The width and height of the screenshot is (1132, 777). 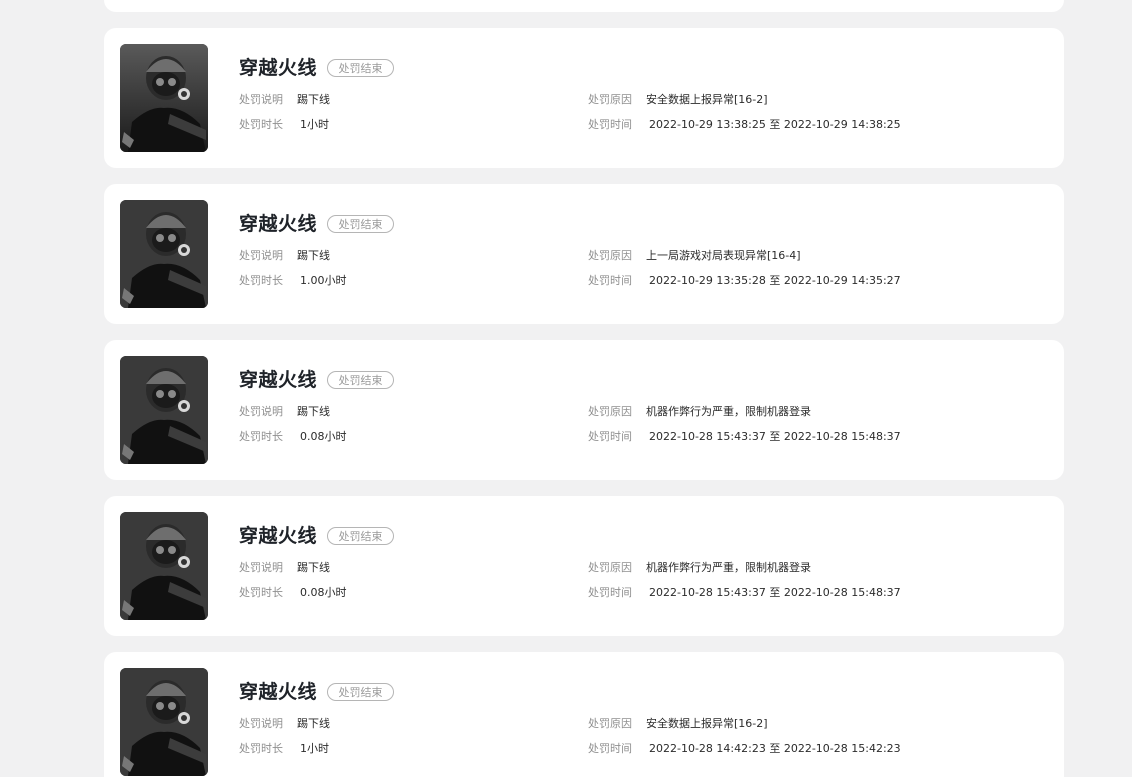 I want to click on duration-value: 1.00小时, so click(x=323, y=280).